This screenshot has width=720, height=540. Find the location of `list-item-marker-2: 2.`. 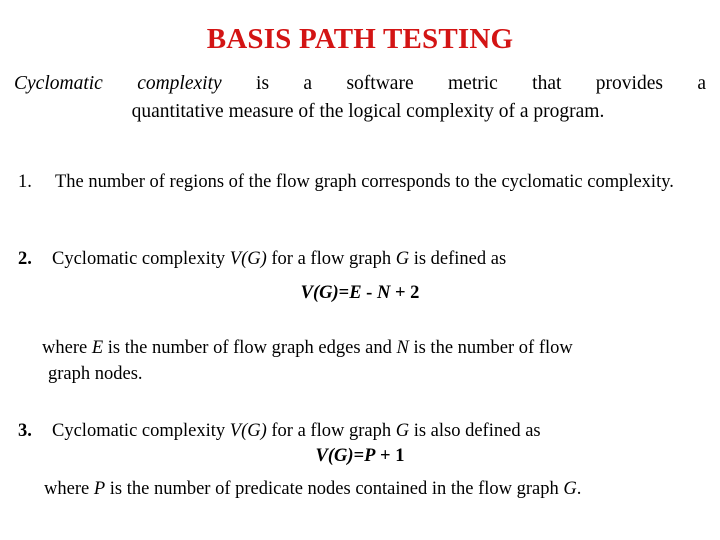

list-item-marker-2: 2. is located at coordinates (25, 259).